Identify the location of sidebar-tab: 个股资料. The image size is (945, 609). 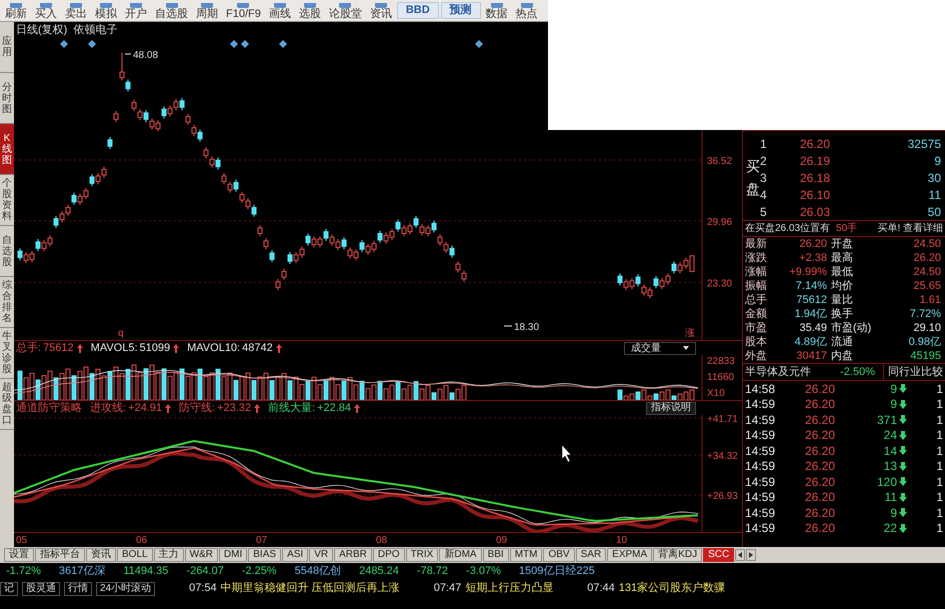
(7, 200).